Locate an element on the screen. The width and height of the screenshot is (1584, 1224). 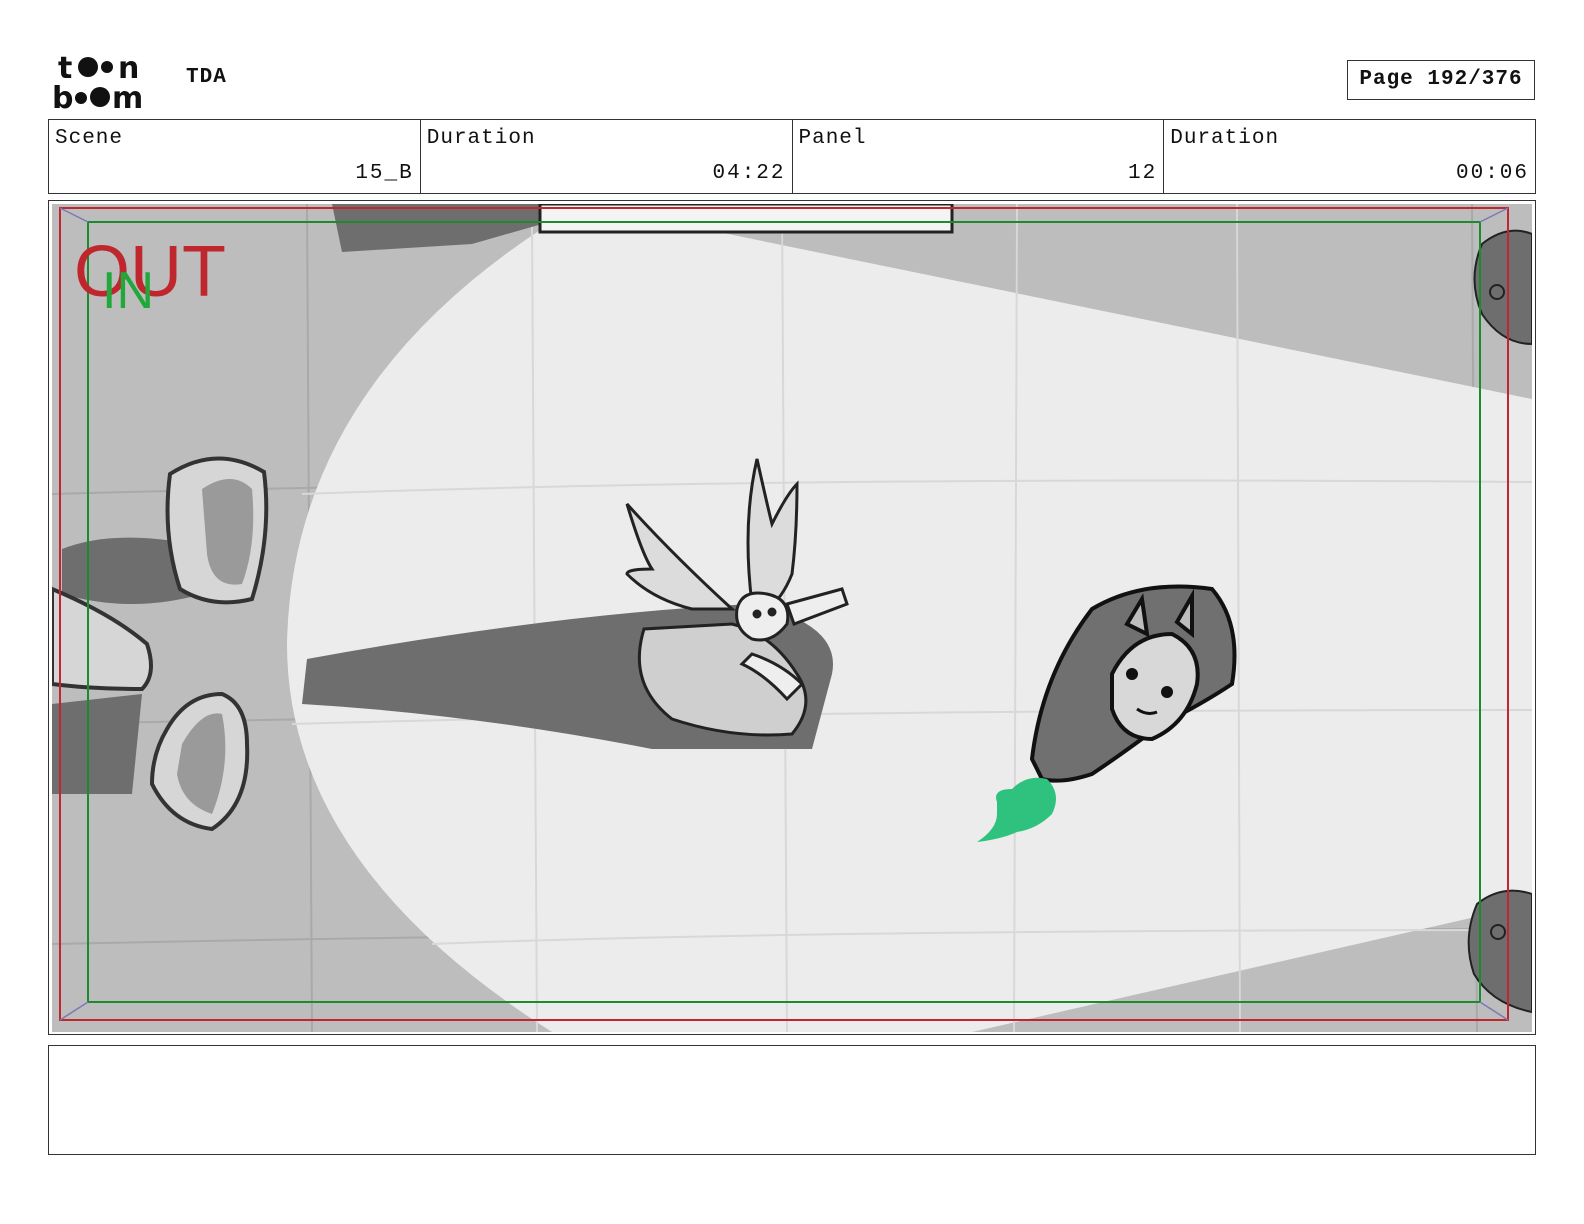
svg-text: b is located at coordinates (62, 96).